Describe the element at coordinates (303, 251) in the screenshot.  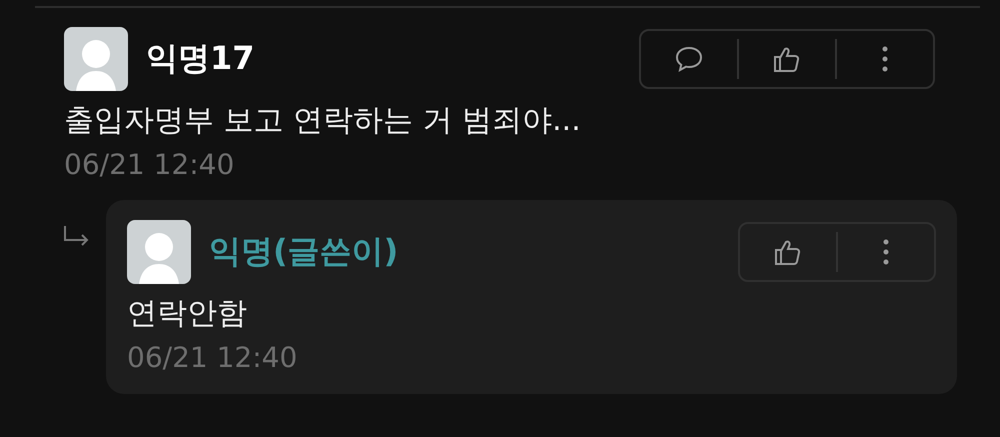
I see `author-name: 익명(글쓴이)` at that location.